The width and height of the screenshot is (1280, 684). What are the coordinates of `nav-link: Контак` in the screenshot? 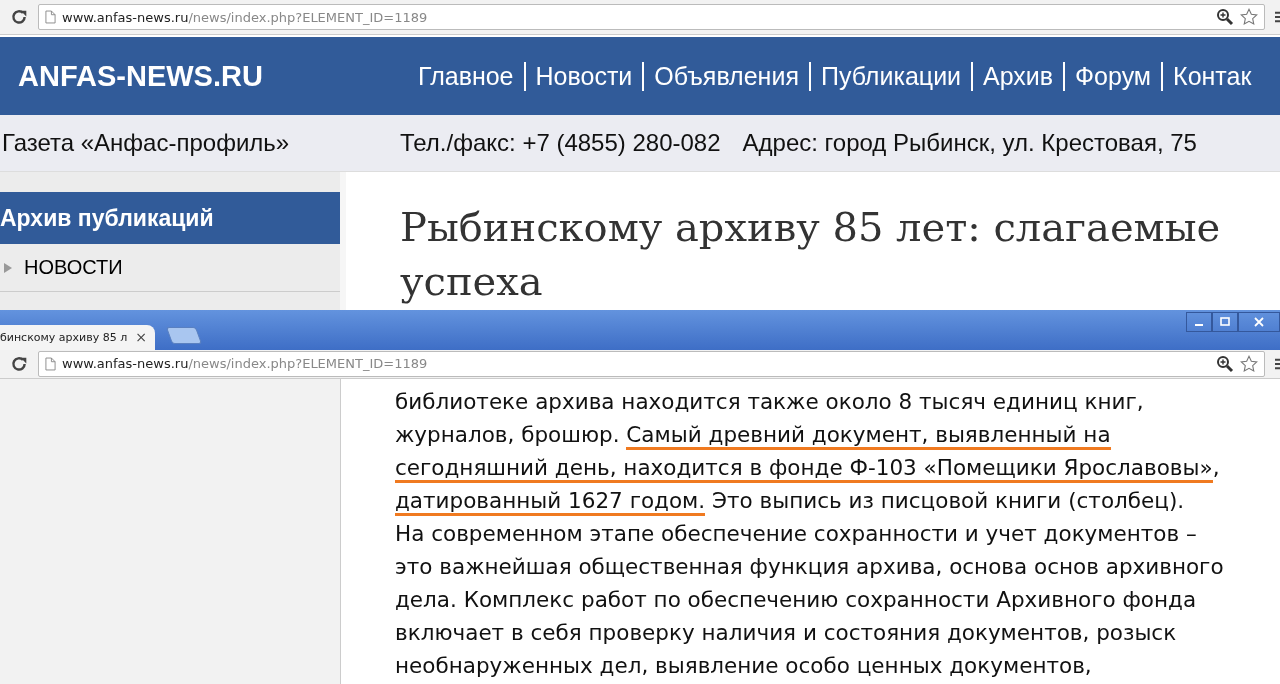 It's located at (1211, 76).